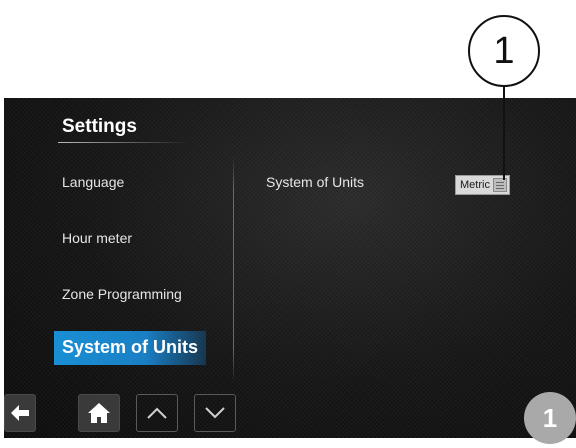 The width and height of the screenshot is (576, 448). I want to click on panel-divider, so click(233, 269).